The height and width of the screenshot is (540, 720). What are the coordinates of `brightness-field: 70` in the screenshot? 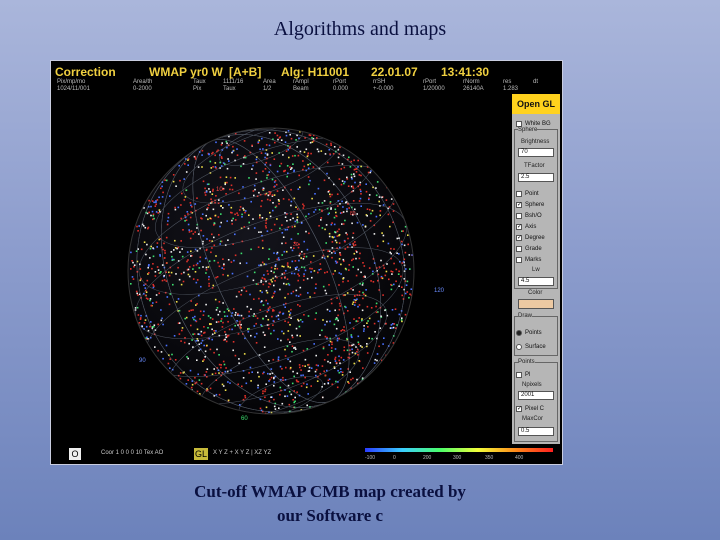 It's located at (536, 152).